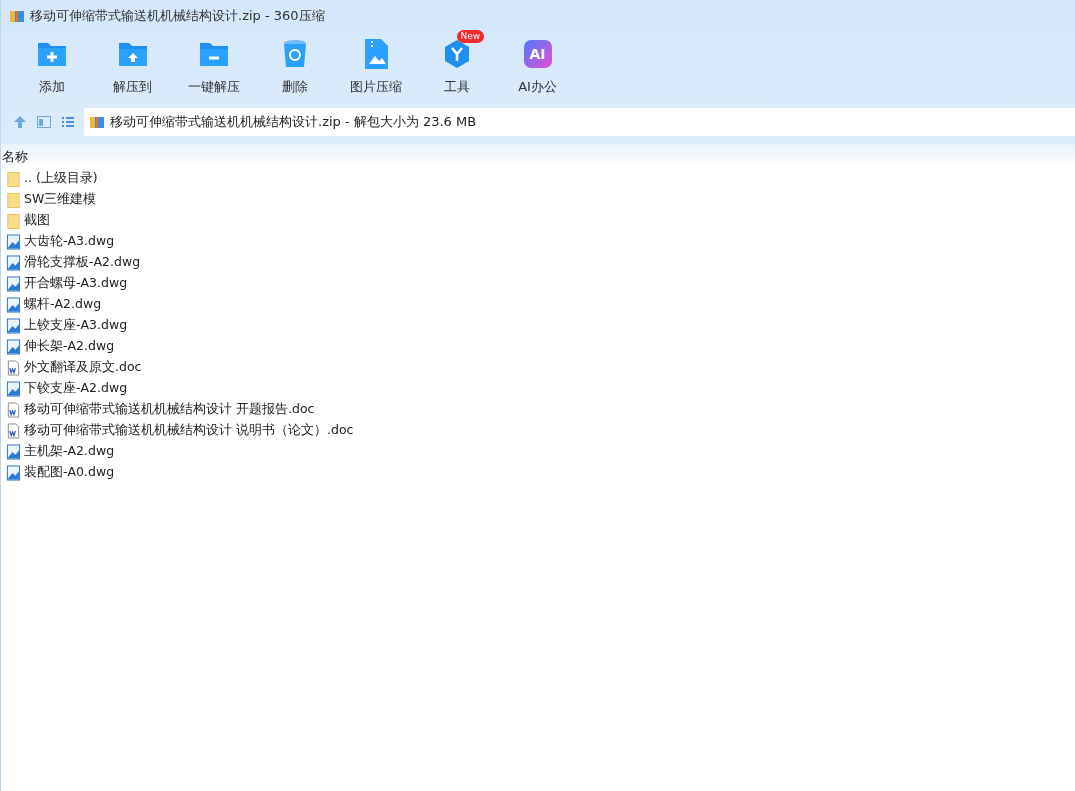  What do you see at coordinates (538, 472) in the screenshot?
I see `file-row: 装配图-A0.dwg` at bounding box center [538, 472].